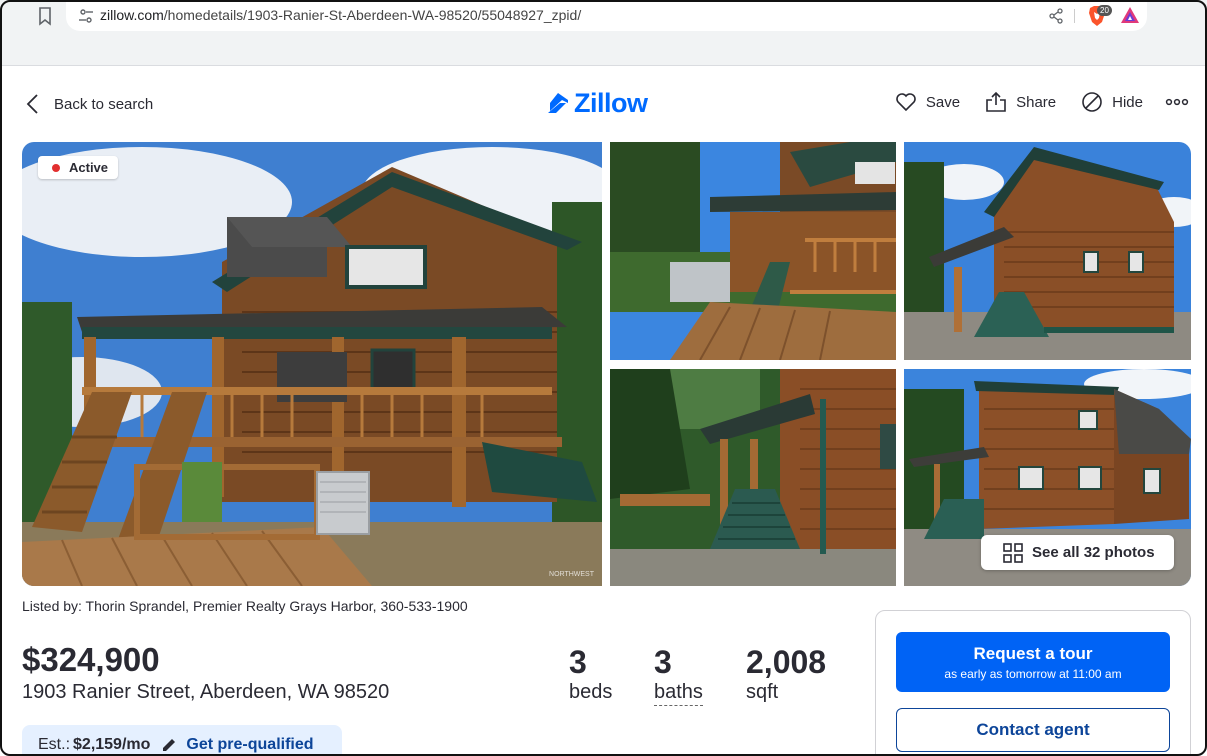 The width and height of the screenshot is (1207, 756). Describe the element at coordinates (86, 16) in the screenshot. I see `site-settings-icon` at that location.